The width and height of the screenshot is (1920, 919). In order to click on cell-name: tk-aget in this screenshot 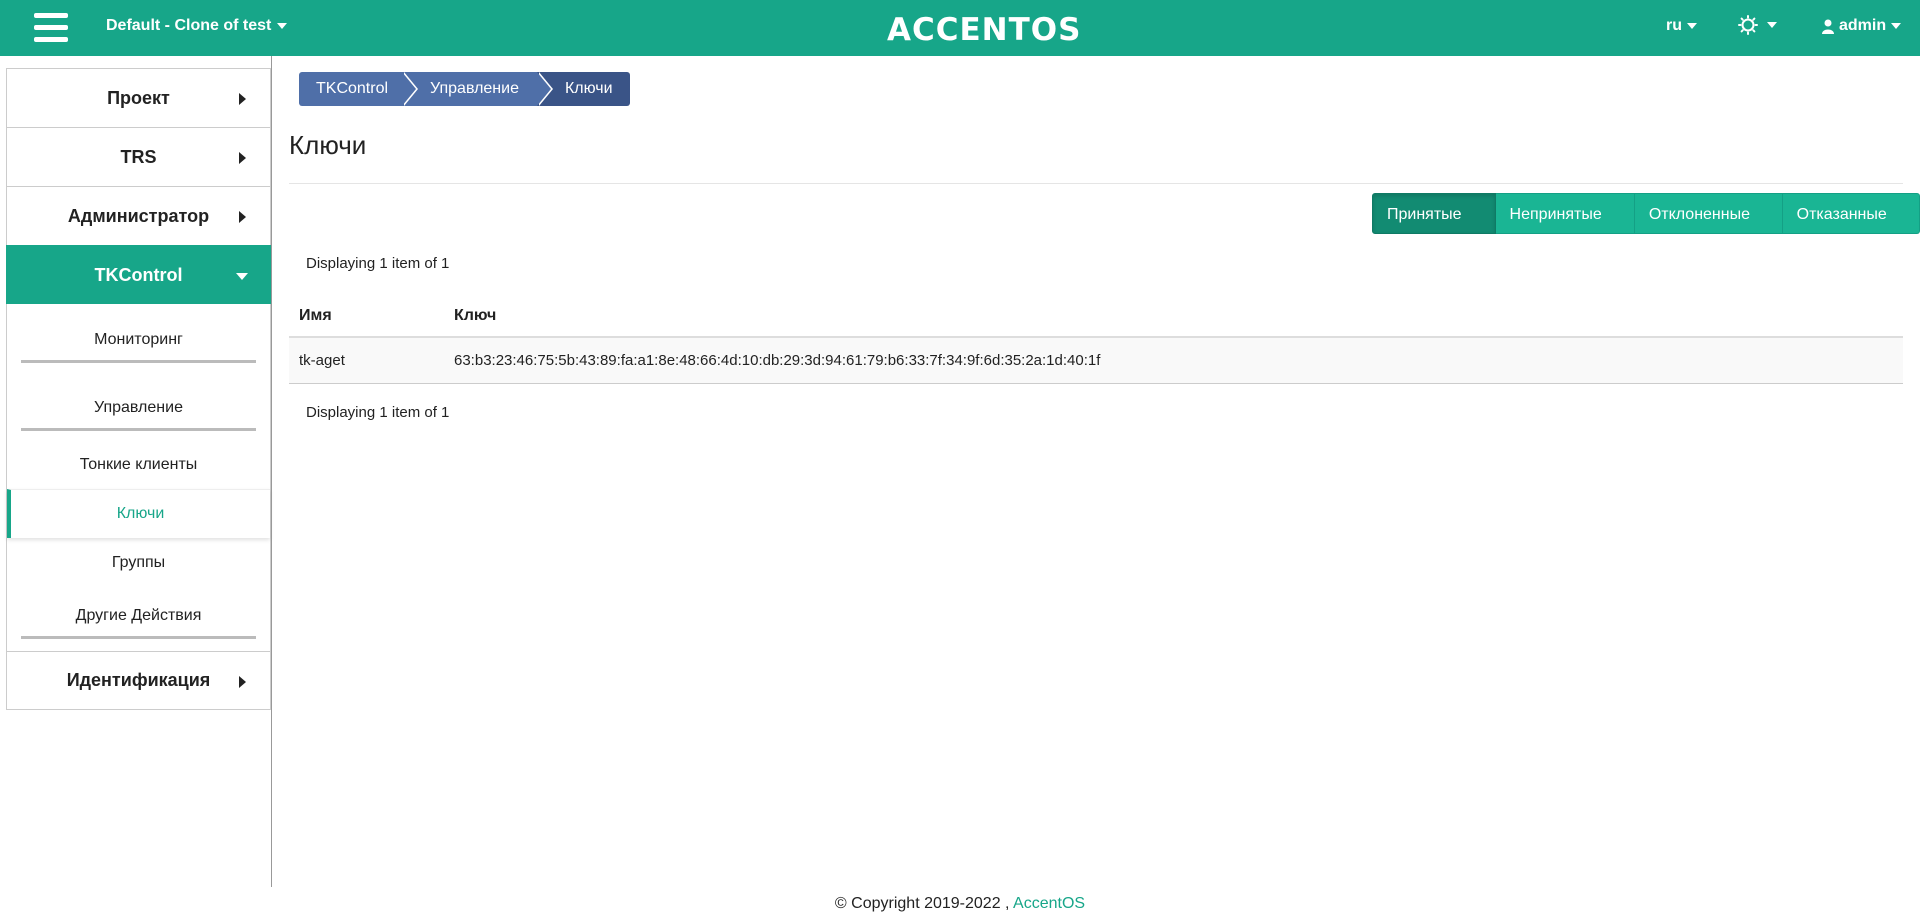, I will do `click(322, 360)`.